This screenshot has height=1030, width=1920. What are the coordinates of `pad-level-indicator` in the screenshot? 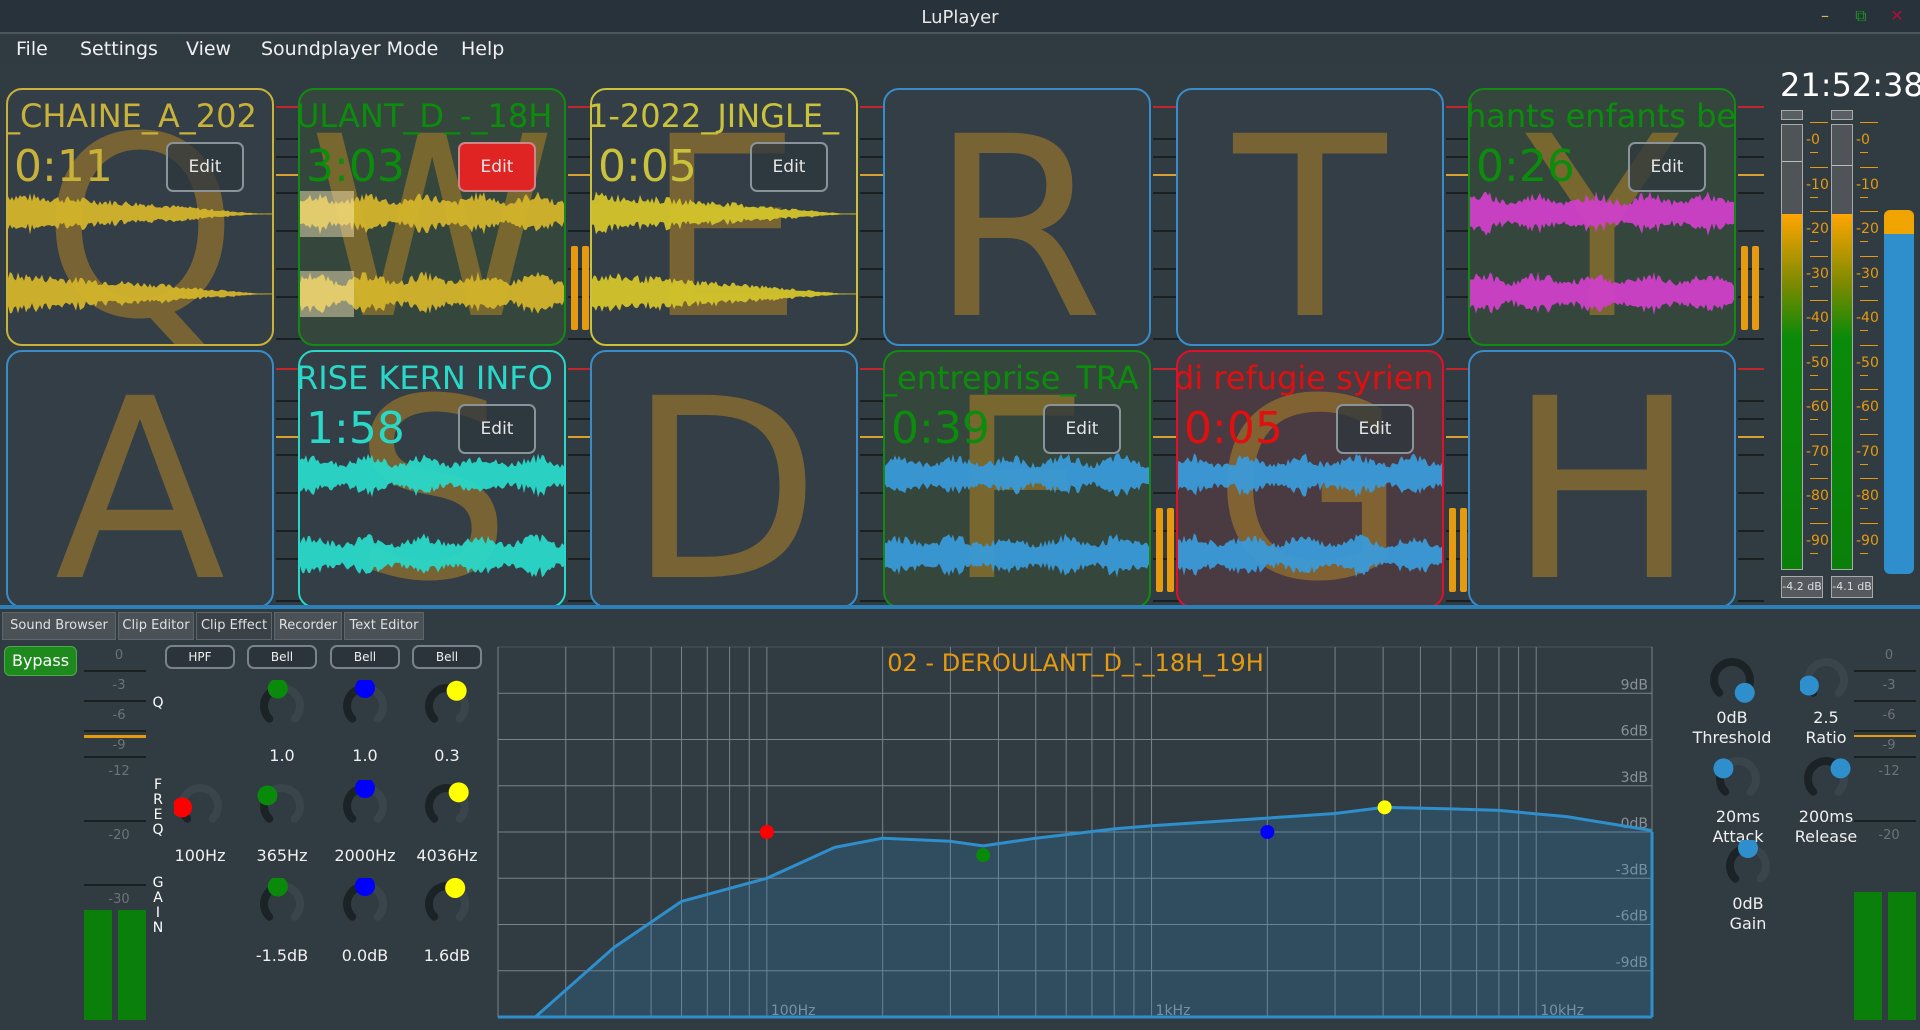 It's located at (1751, 217).